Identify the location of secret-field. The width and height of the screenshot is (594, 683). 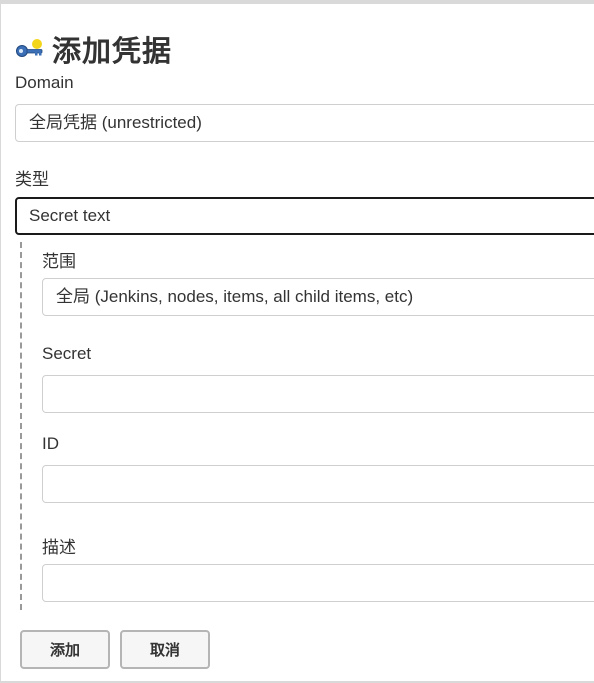
(318, 394).